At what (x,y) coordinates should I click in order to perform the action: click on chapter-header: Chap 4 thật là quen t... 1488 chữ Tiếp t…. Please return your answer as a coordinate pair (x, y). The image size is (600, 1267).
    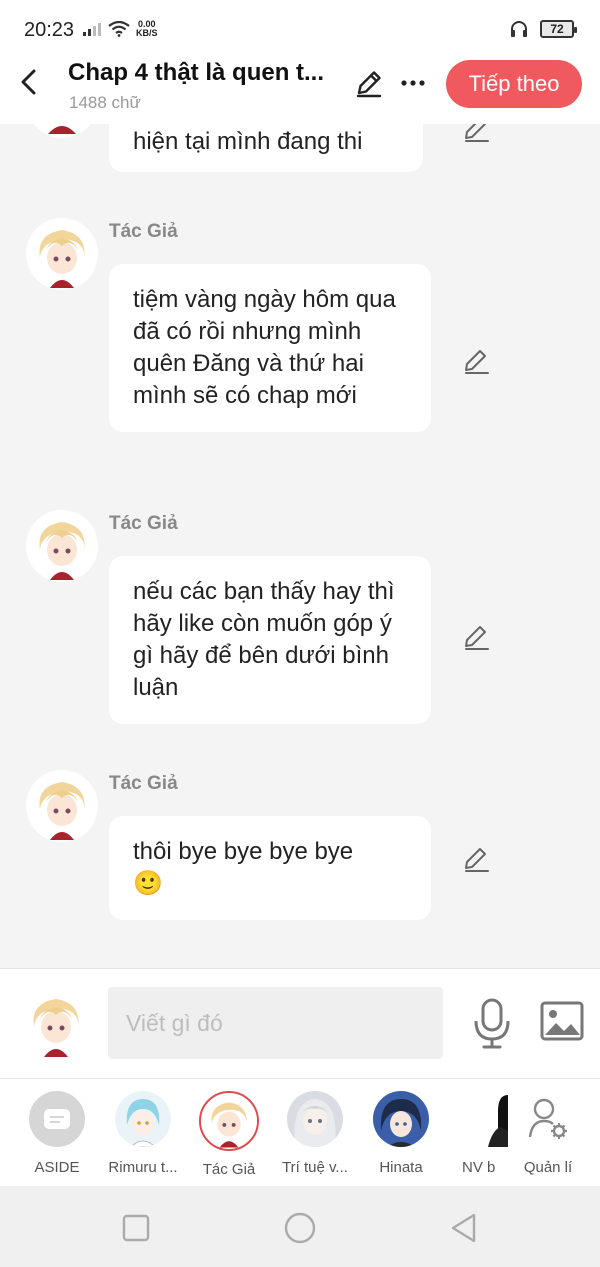
    Looking at the image, I should click on (300, 88).